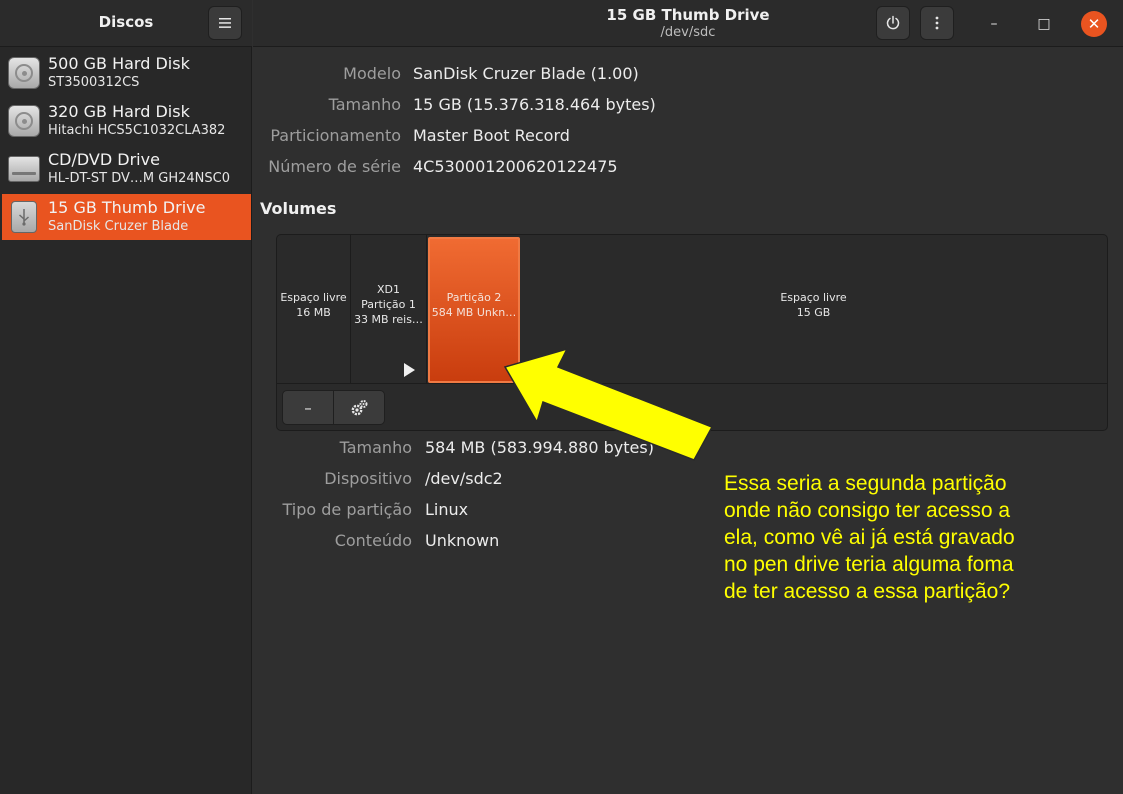 This screenshot has height=794, width=1123. I want to click on optical-drive-icon, so click(24, 169).